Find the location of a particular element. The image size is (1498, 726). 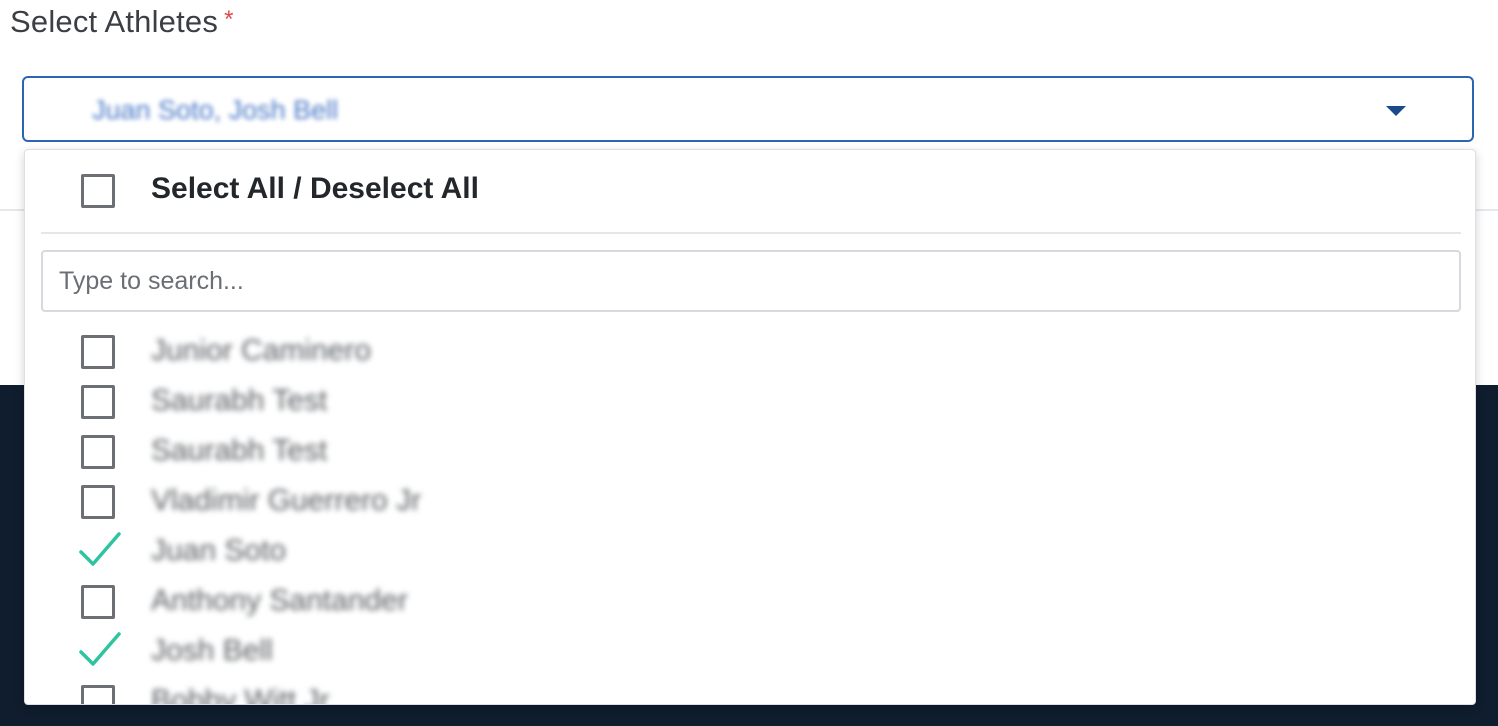

athlete-option-label: Josh Bell is located at coordinates (212, 650).